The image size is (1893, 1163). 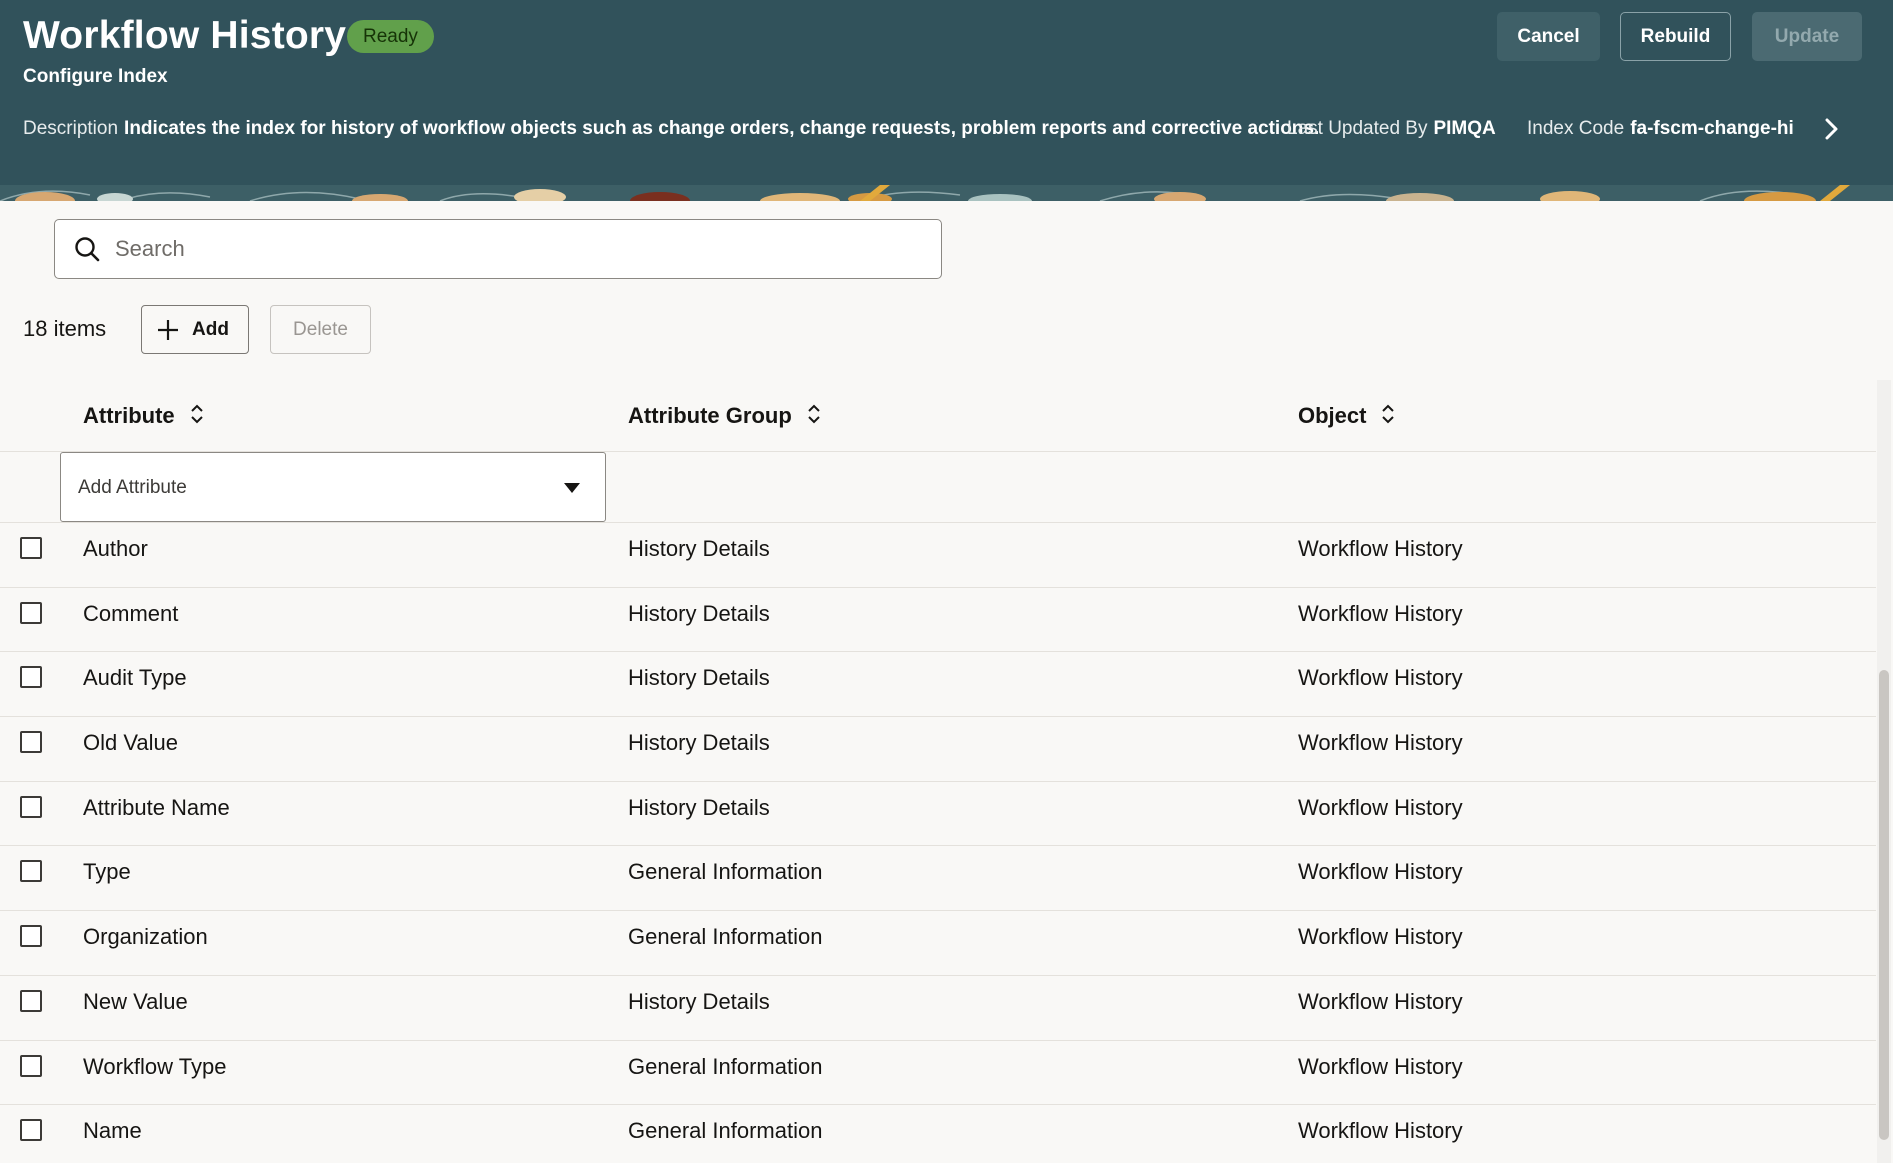 I want to click on scrollbar-thumb, so click(x=1884, y=905).